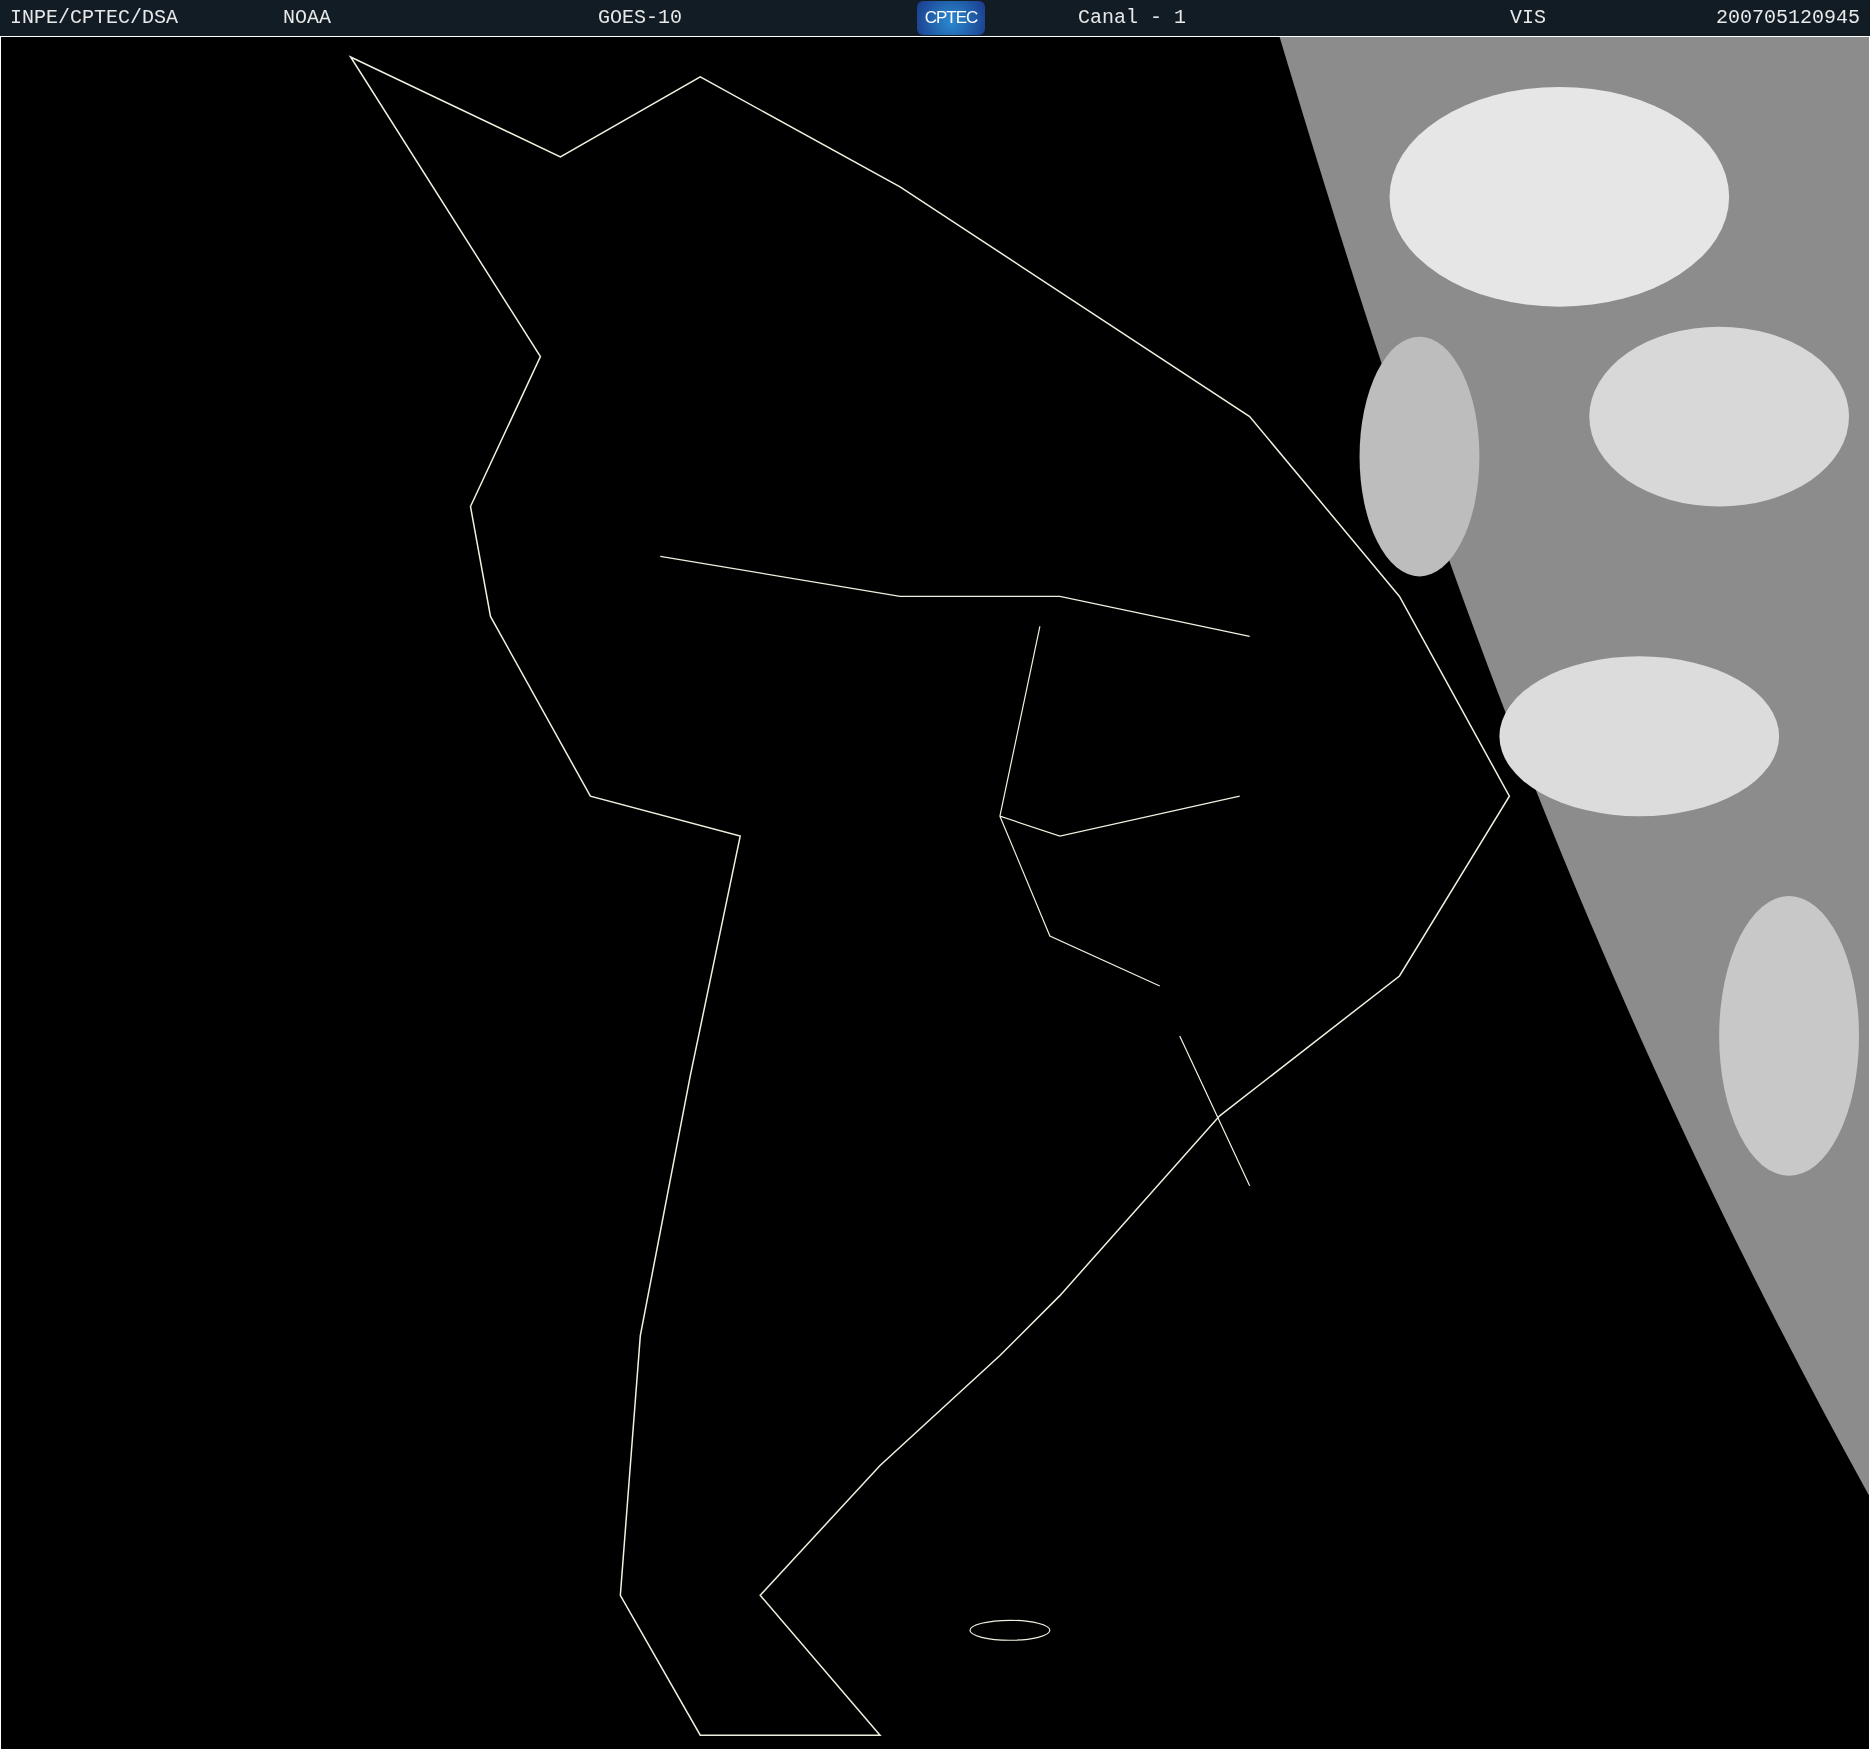 Image resolution: width=1870 pixels, height=1750 pixels. Describe the element at coordinates (951, 17) in the screenshot. I see `logo: CPTEC` at that location.